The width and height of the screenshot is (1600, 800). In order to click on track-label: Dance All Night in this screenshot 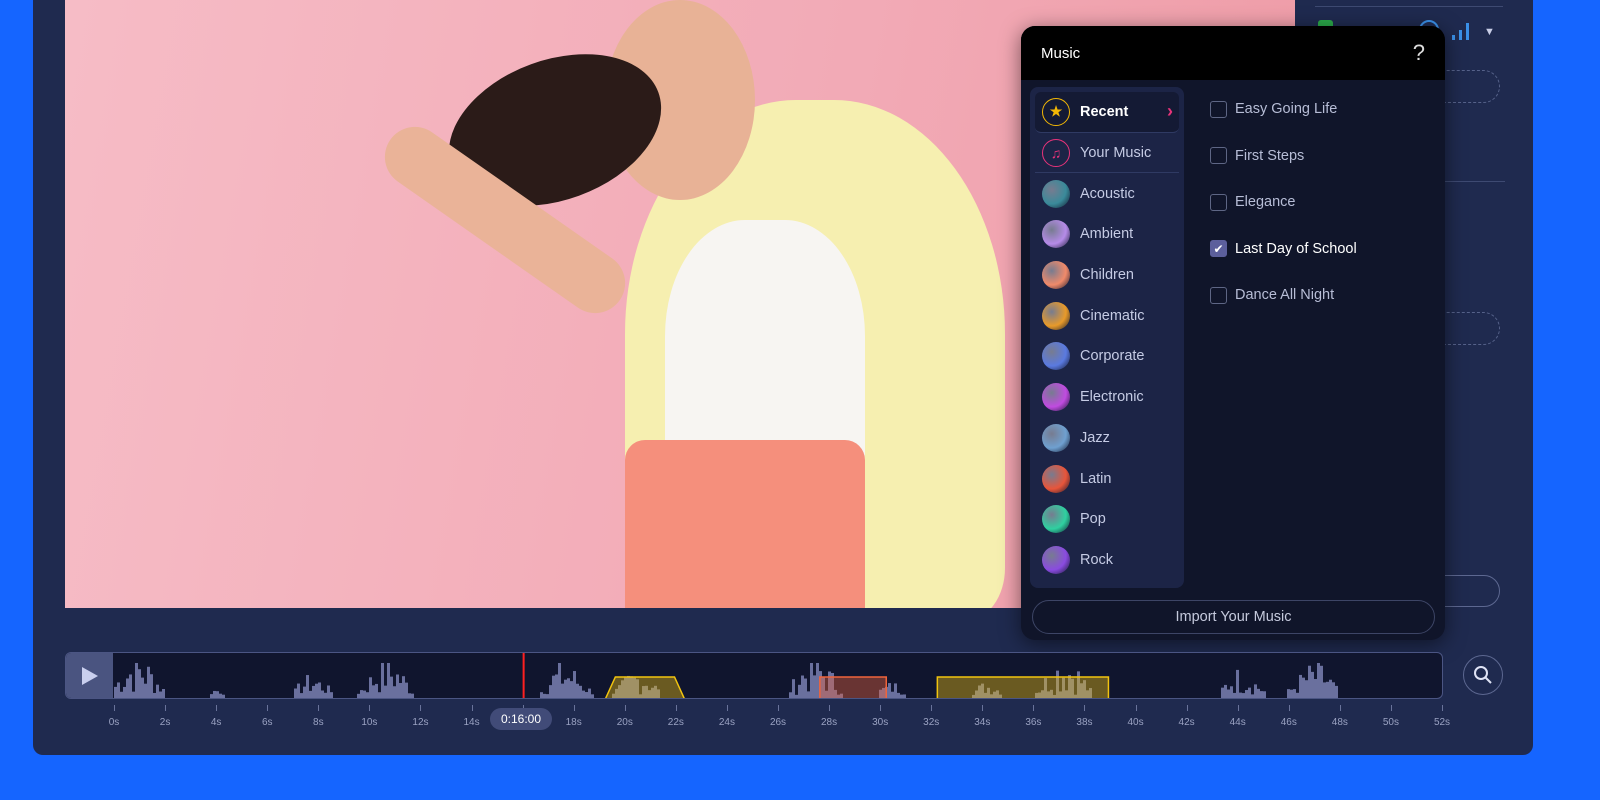, I will do `click(1285, 295)`.